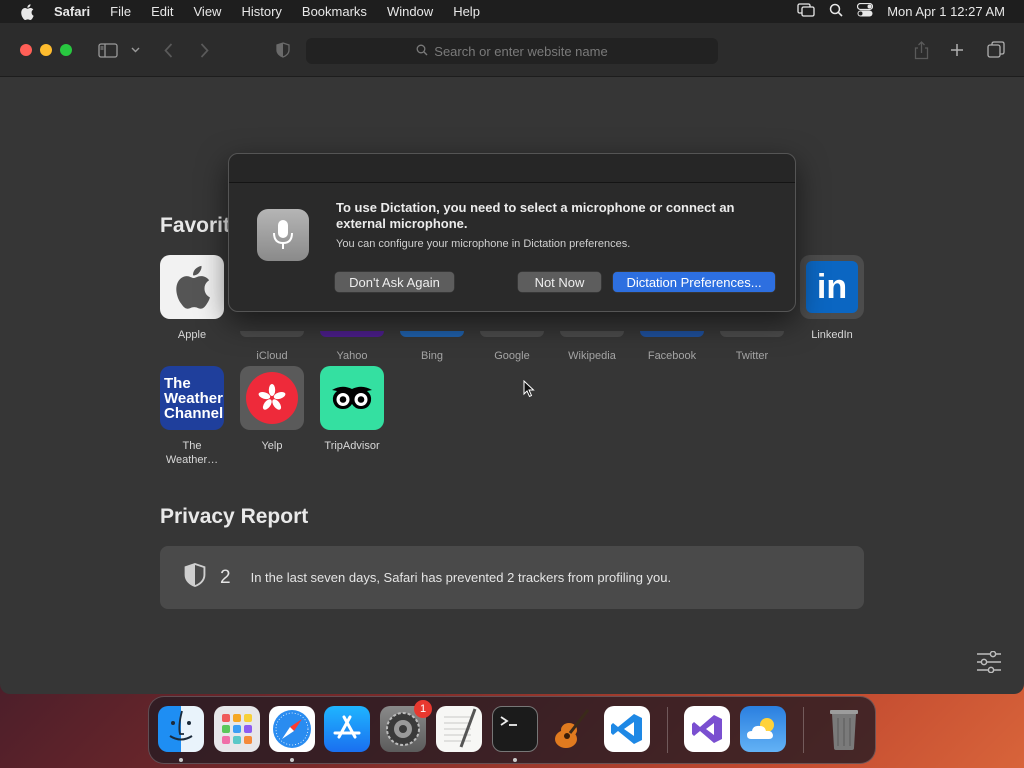  What do you see at coordinates (168, 50) in the screenshot?
I see `back-arrow-icon` at bounding box center [168, 50].